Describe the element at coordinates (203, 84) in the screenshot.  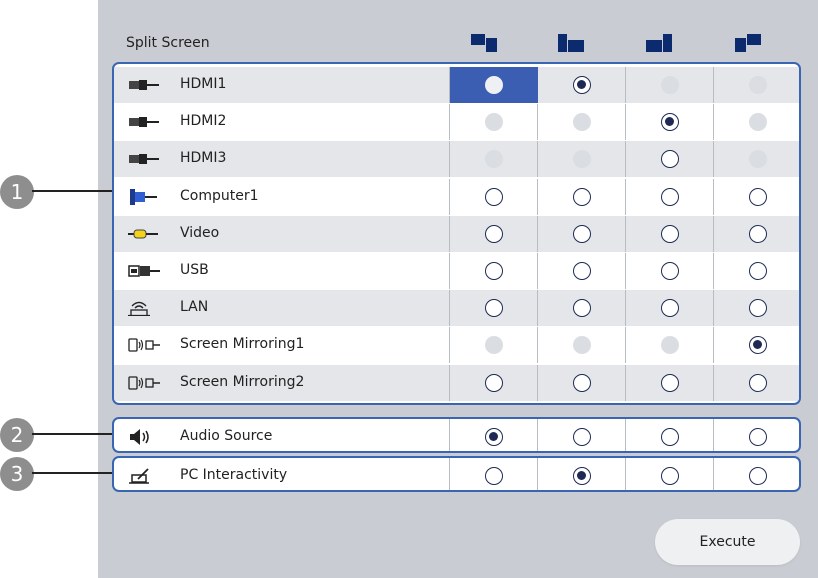
I see `row-label: HDMI1` at that location.